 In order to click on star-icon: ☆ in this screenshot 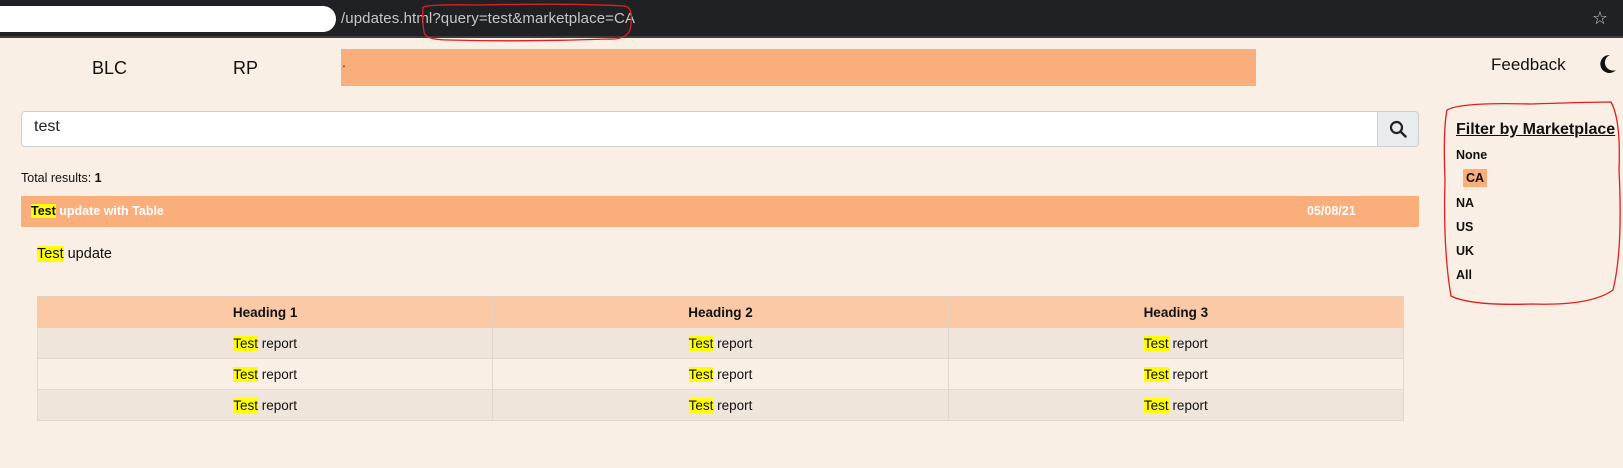, I will do `click(1600, 18)`.